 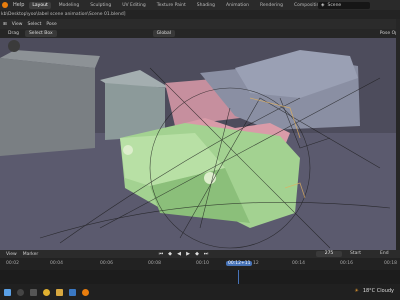 I want to click on timeline-track-area, so click(x=200, y=277).